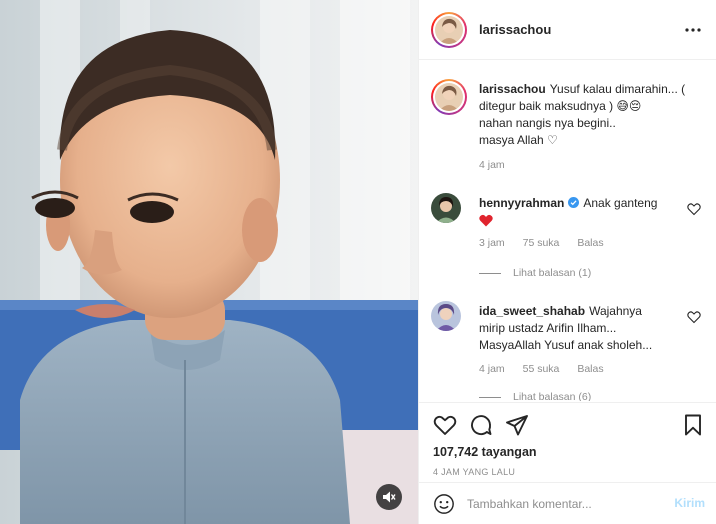  I want to click on mute-button, so click(389, 497).